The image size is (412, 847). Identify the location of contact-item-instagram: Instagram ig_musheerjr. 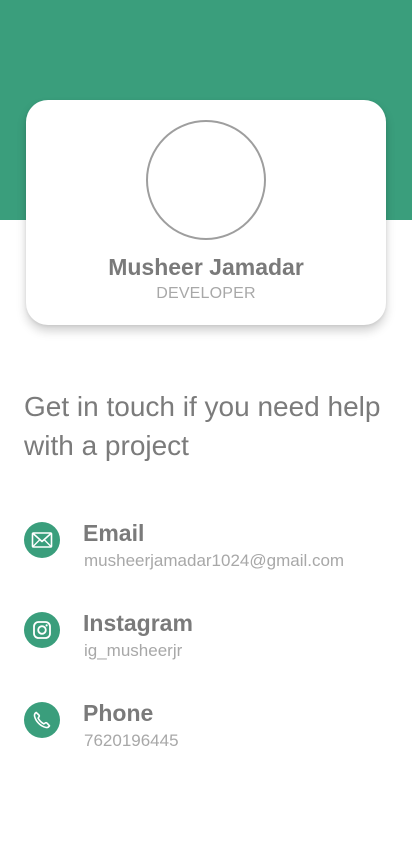
(209, 640).